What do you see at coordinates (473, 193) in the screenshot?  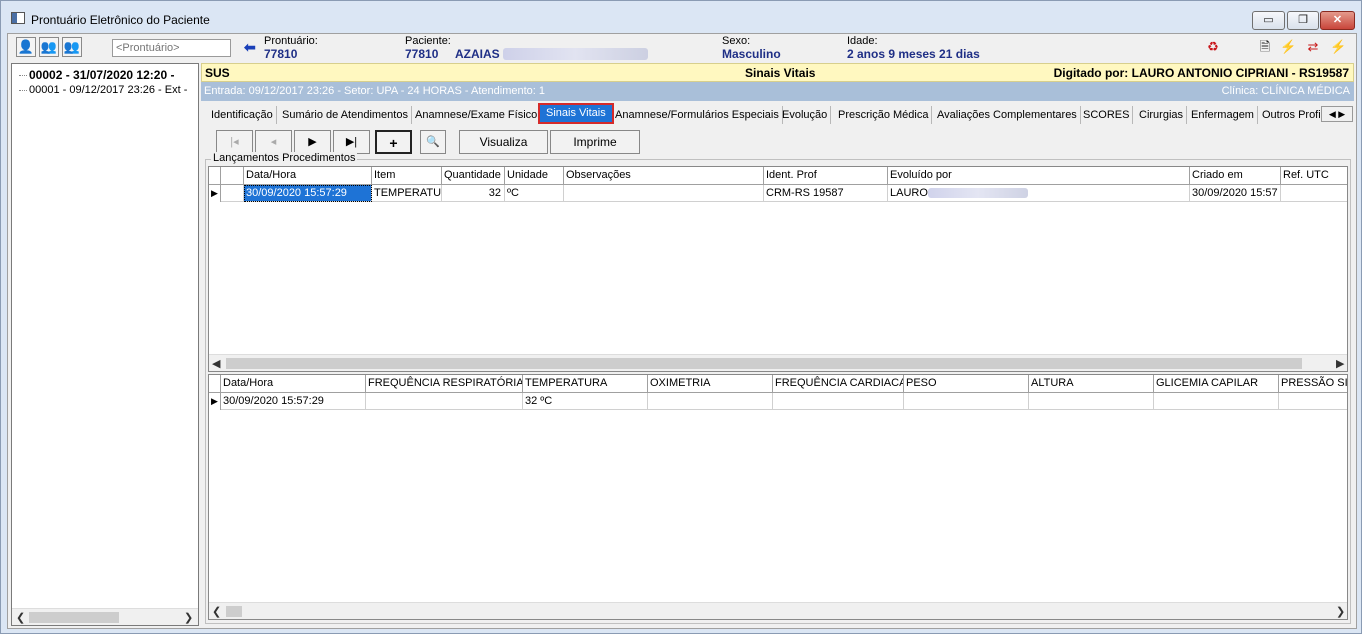 I see `table-cell-quantidade: 32` at bounding box center [473, 193].